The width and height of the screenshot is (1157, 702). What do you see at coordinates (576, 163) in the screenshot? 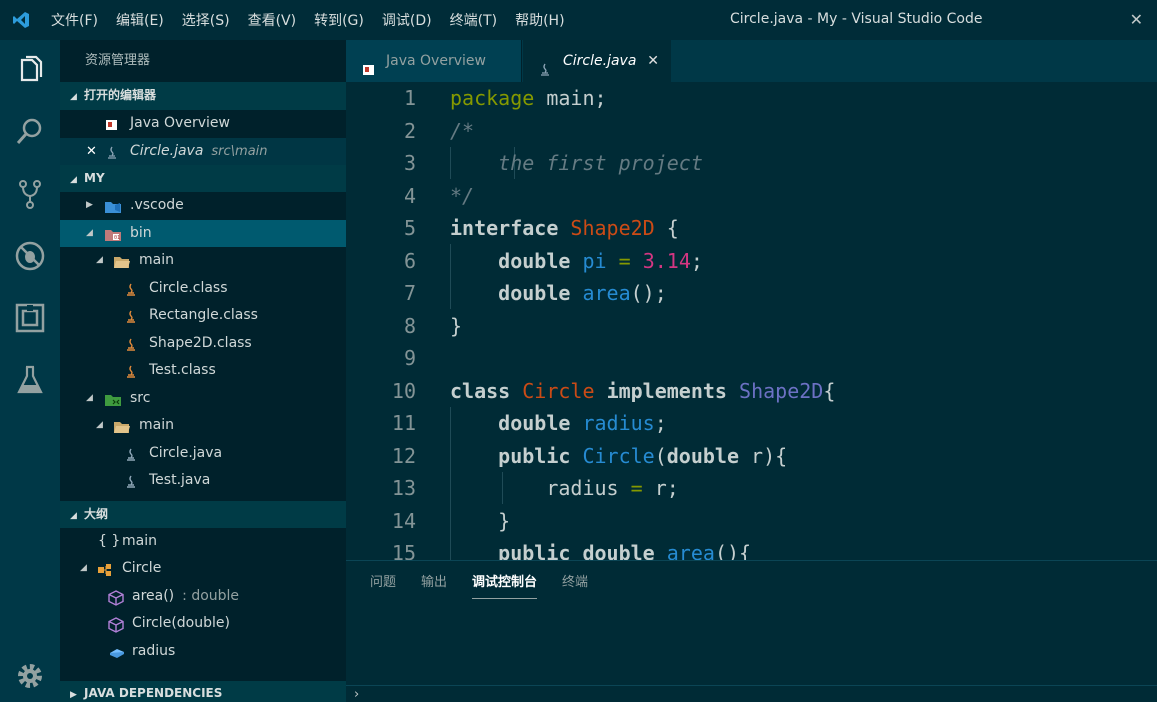
I see `code-token: the first project` at bounding box center [576, 163].